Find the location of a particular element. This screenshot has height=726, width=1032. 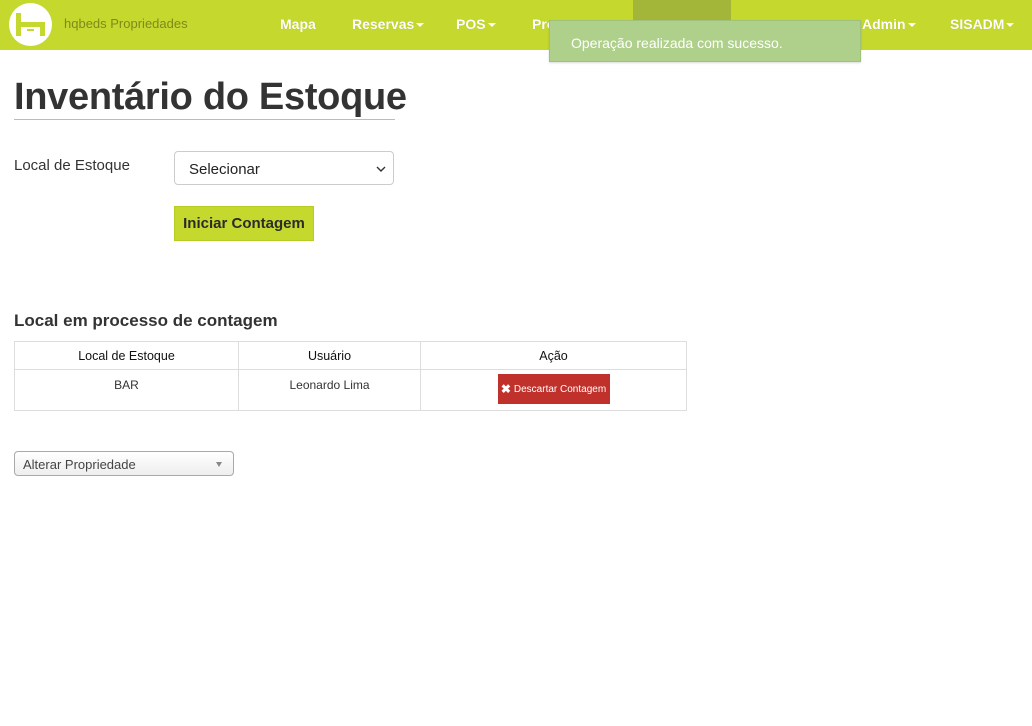

close-icon: ✖ is located at coordinates (505, 389).